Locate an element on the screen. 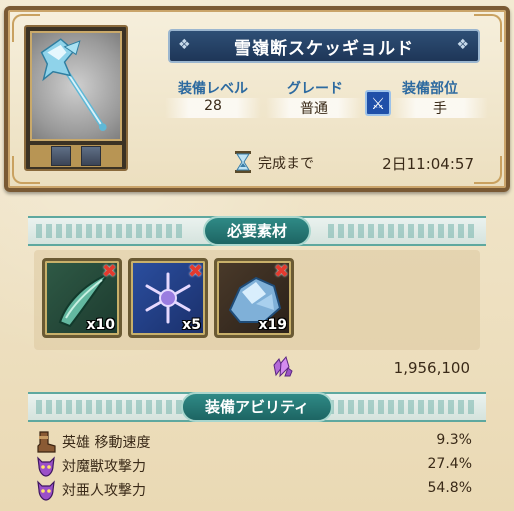 This screenshot has width=514, height=511. ability-label: 英雄 移動速度 is located at coordinates (106, 443).